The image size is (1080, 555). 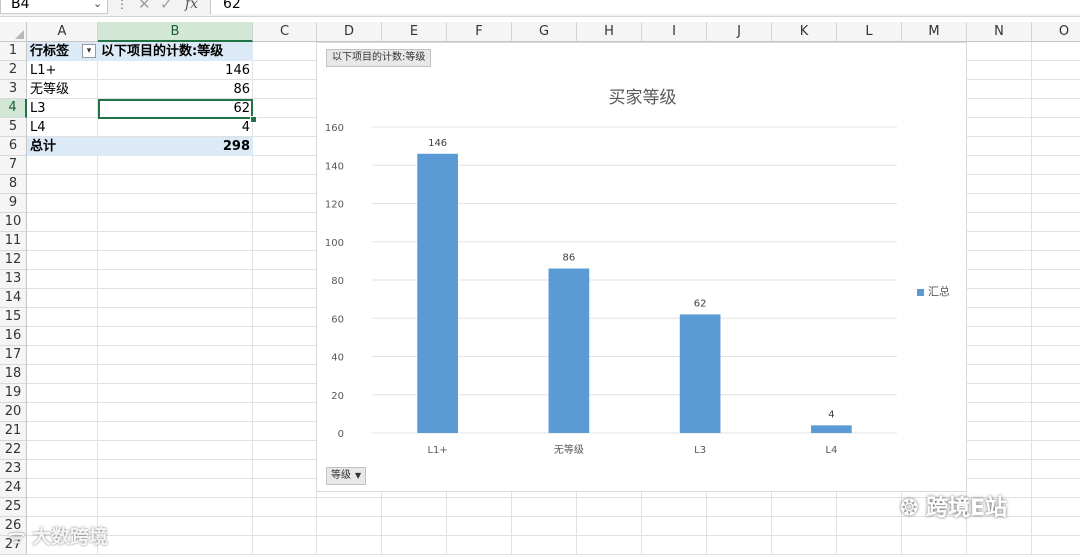 What do you see at coordinates (62, 32) in the screenshot?
I see `column-header: A` at bounding box center [62, 32].